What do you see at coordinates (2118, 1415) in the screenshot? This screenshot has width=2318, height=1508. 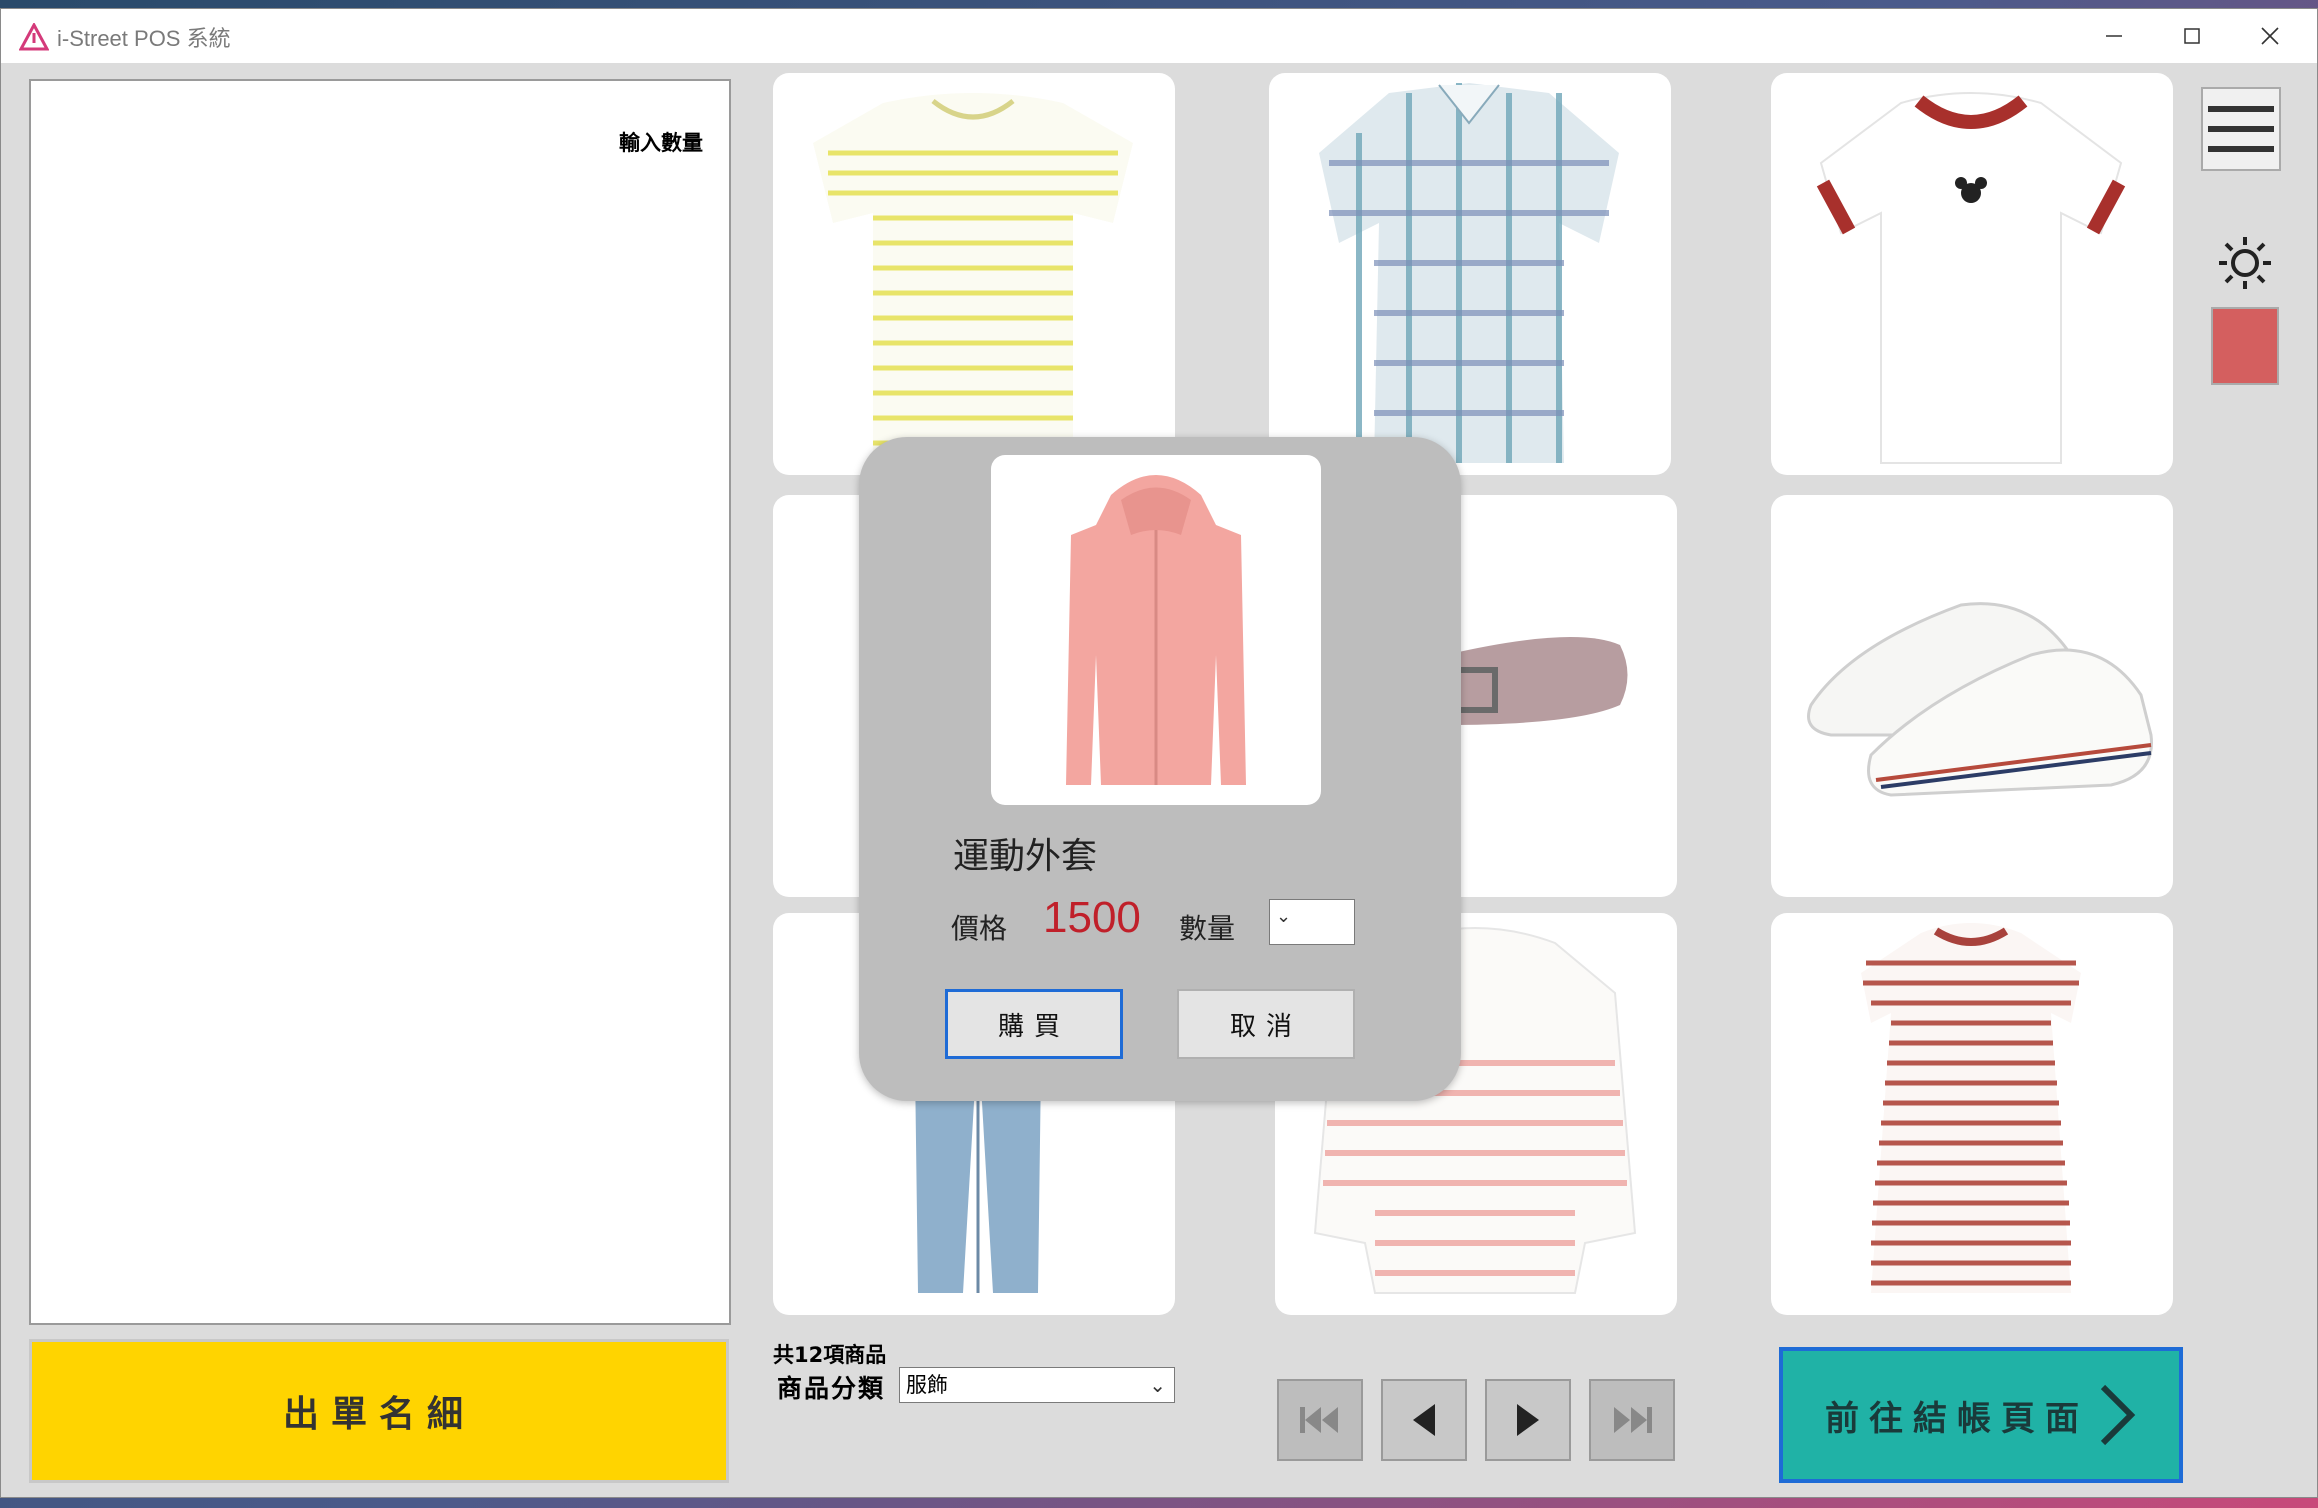 I see `chevron-right-icon` at bounding box center [2118, 1415].